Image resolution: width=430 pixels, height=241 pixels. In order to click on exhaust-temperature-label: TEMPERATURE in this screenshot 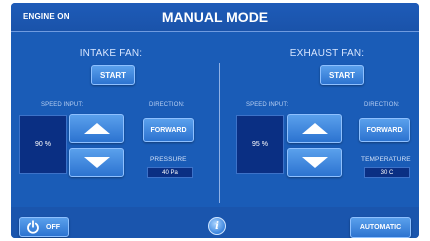, I will do `click(386, 159)`.